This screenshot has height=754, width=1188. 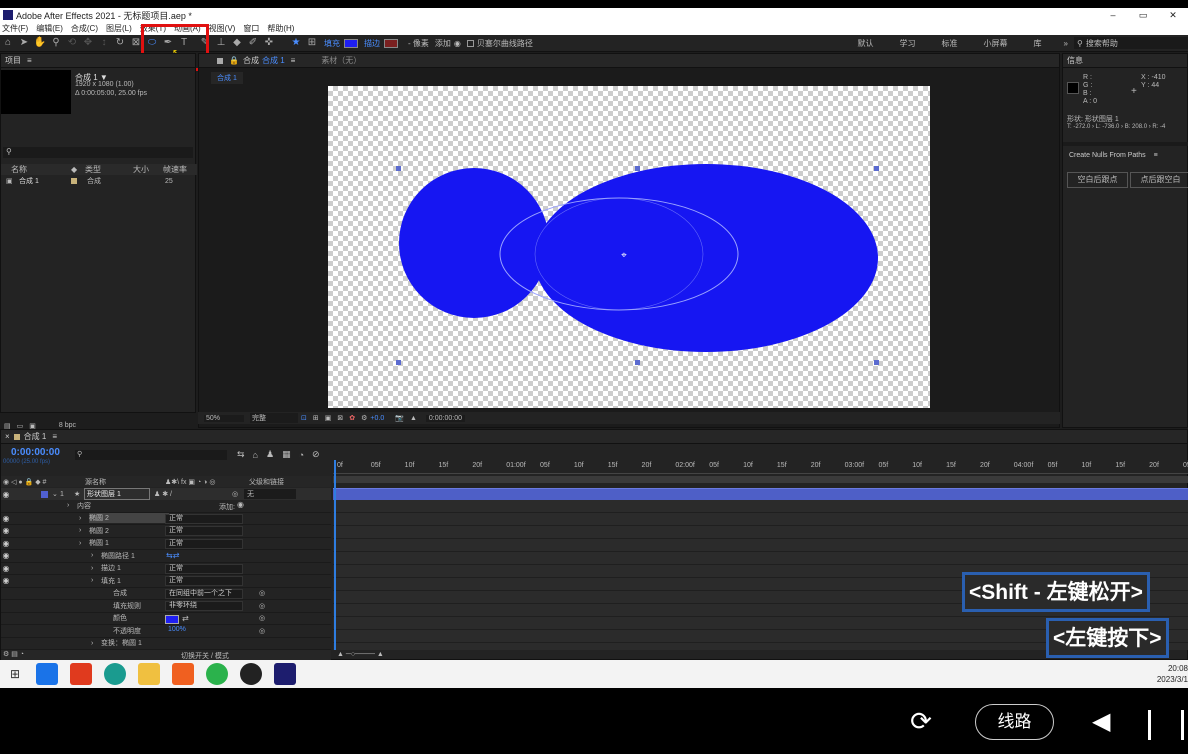 What do you see at coordinates (760, 479) in the screenshot?
I see `work-area-bar` at bounding box center [760, 479].